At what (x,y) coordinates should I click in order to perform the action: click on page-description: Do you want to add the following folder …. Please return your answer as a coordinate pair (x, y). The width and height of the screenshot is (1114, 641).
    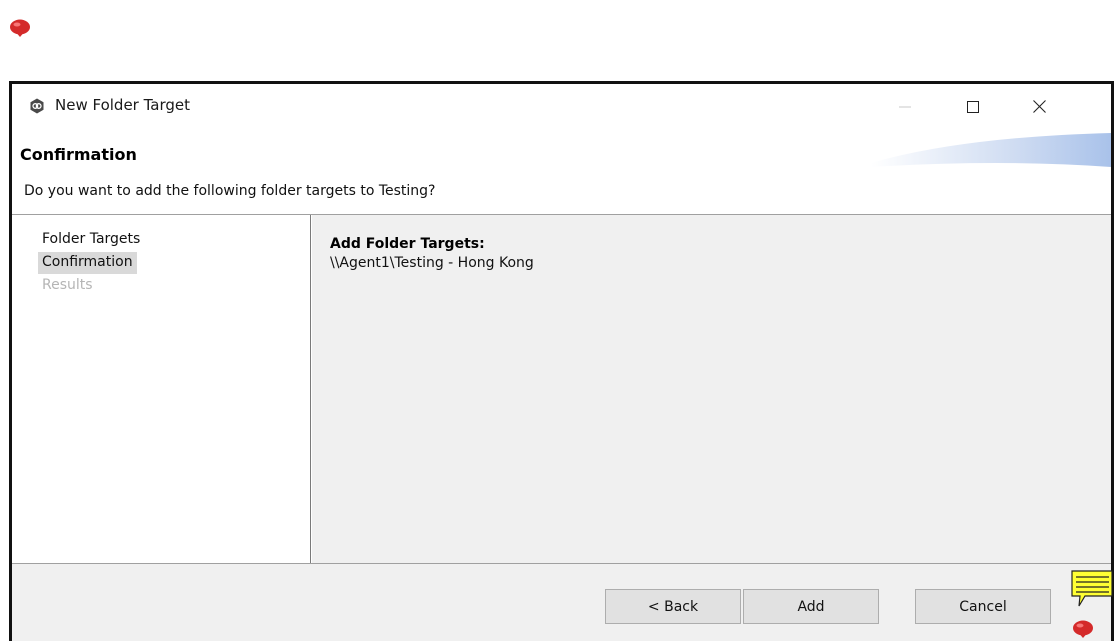
    Looking at the image, I should click on (230, 191).